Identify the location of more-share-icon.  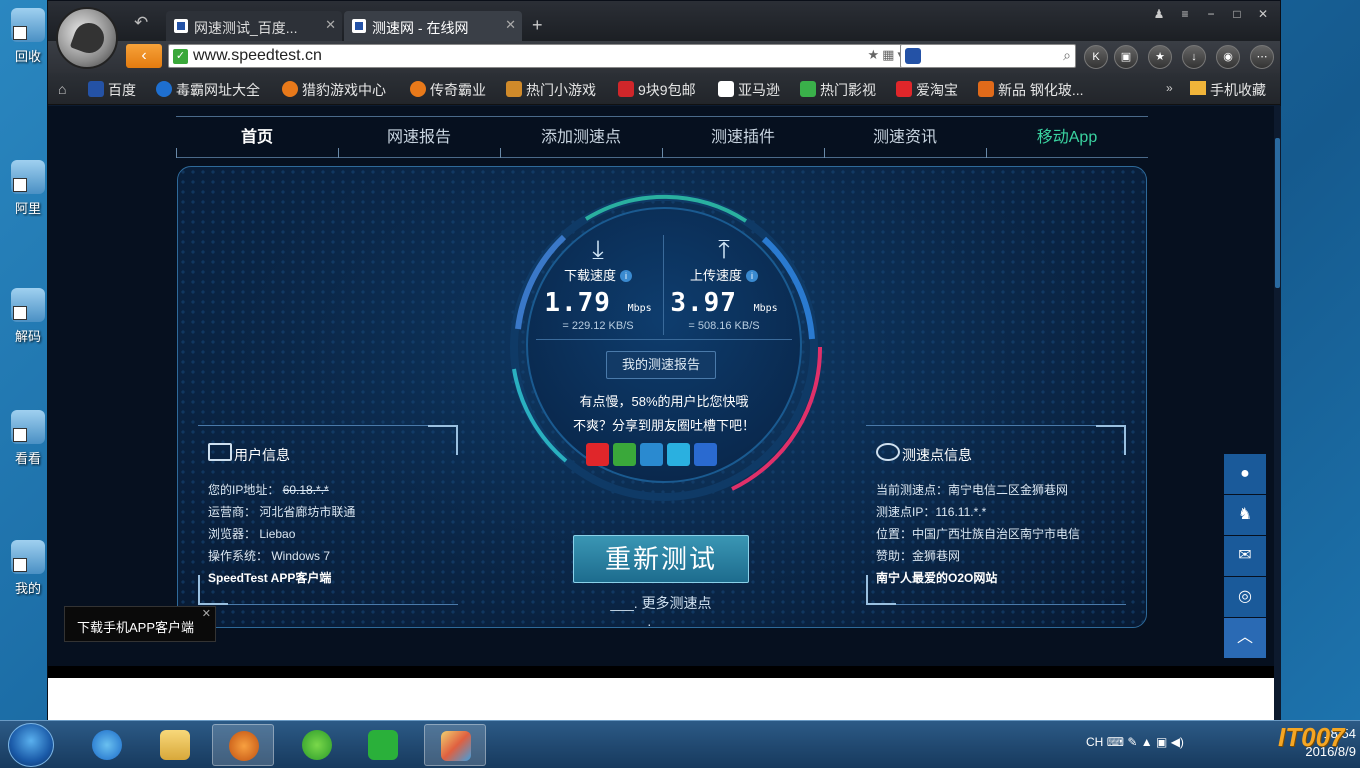
(705, 454).